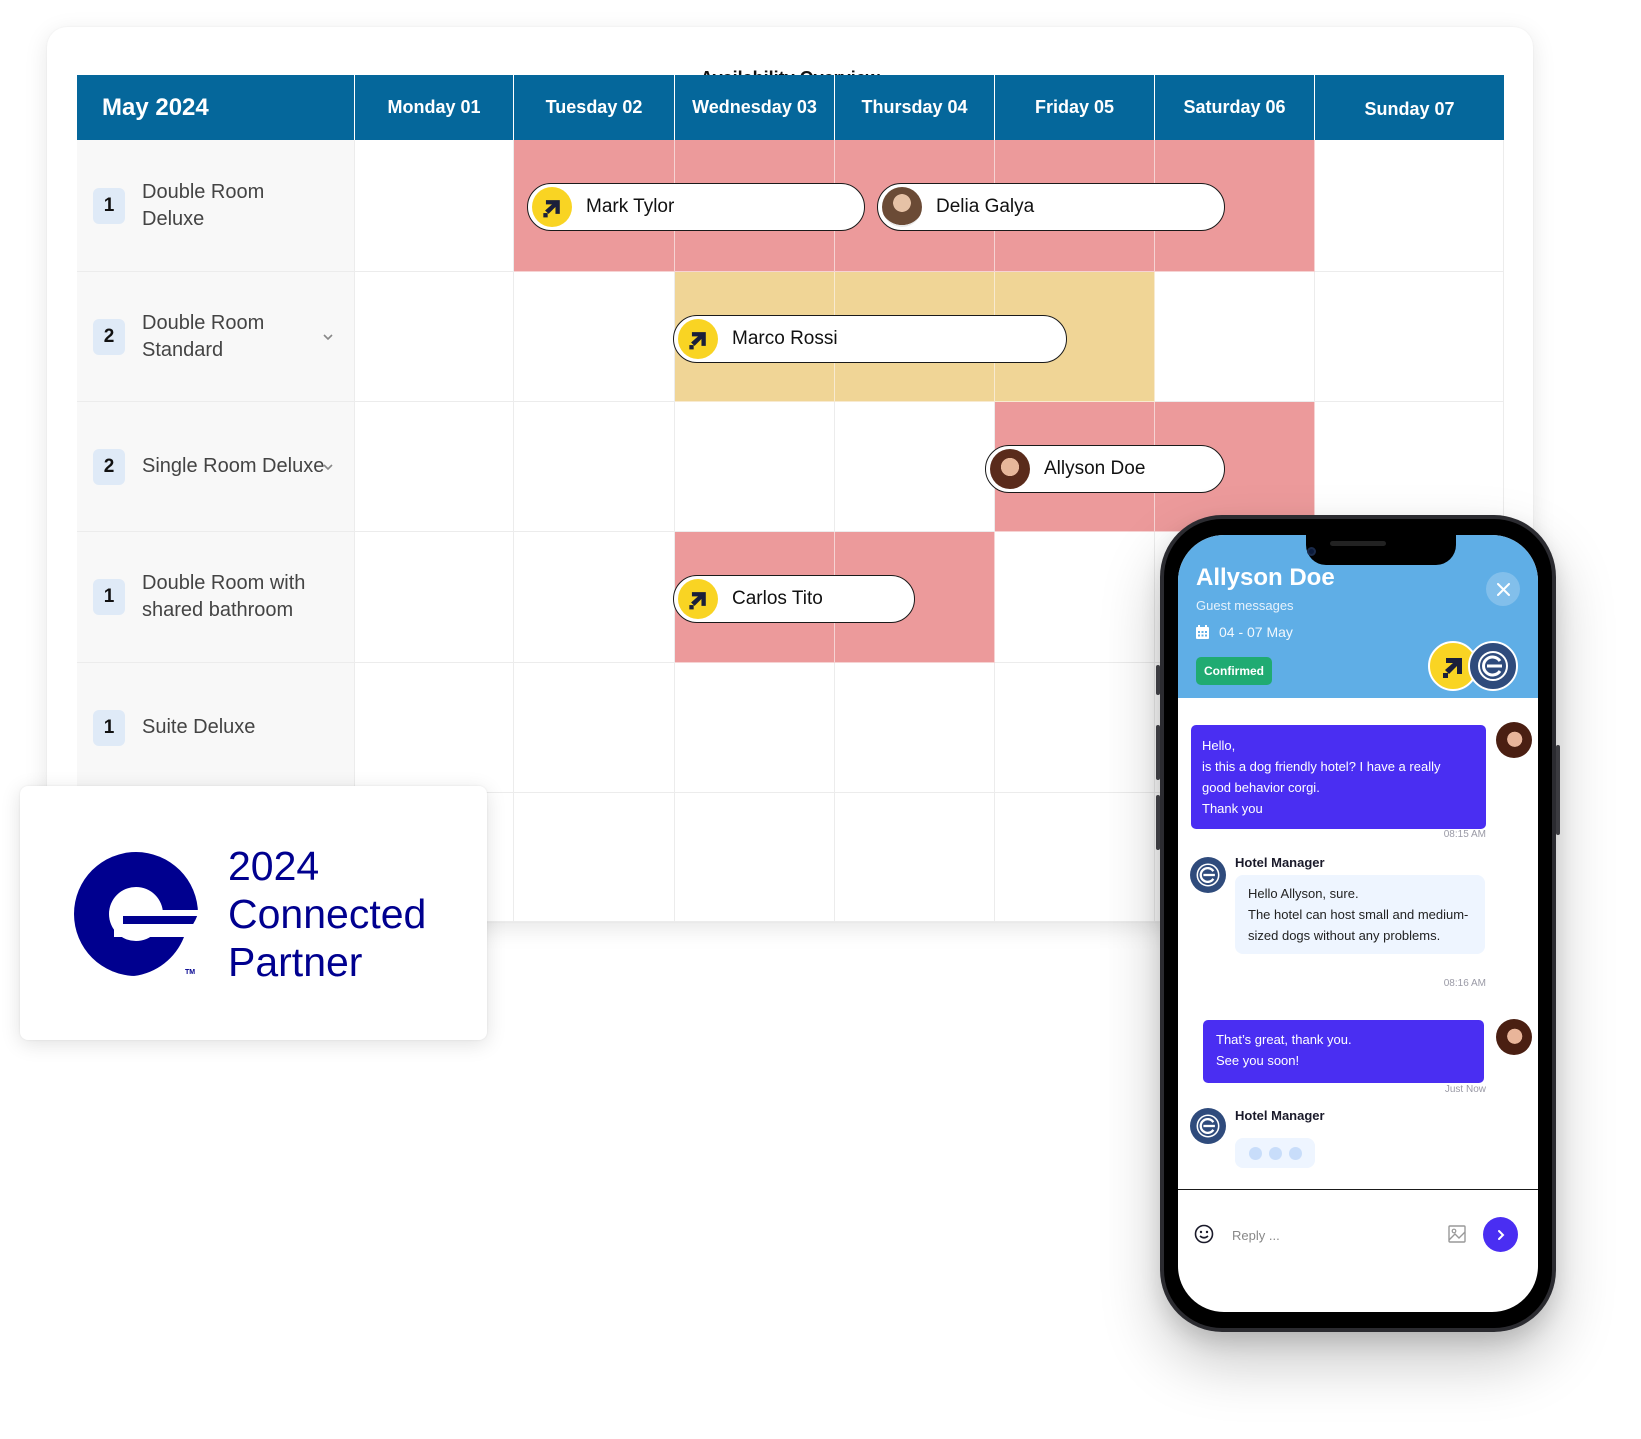 Image resolution: width=1641 pixels, height=1439 pixels. Describe the element at coordinates (915, 107) in the screenshot. I see `day-header: Thursday 04` at that location.